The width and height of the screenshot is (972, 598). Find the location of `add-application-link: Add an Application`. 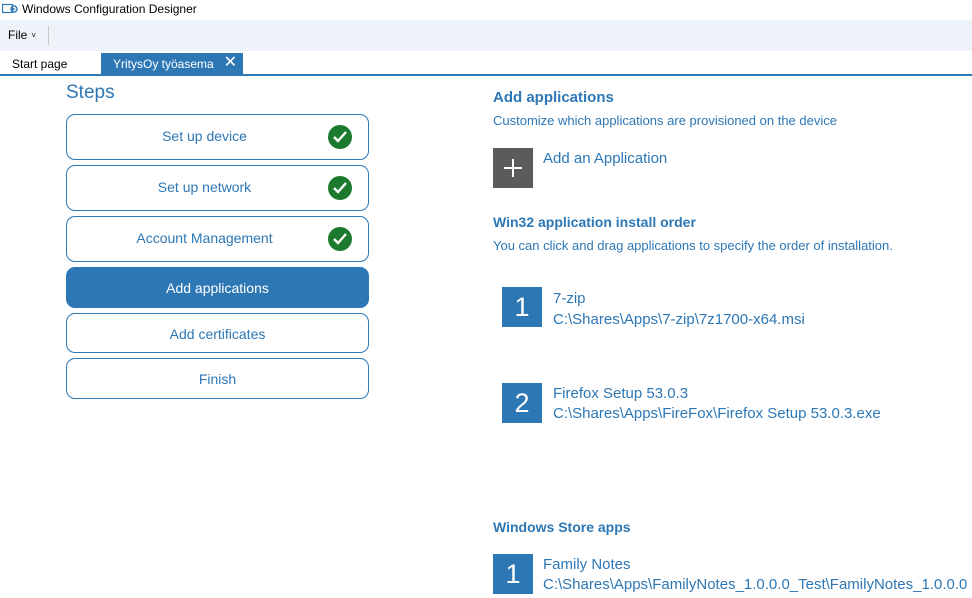

add-application-link: Add an Application is located at coordinates (605, 158).